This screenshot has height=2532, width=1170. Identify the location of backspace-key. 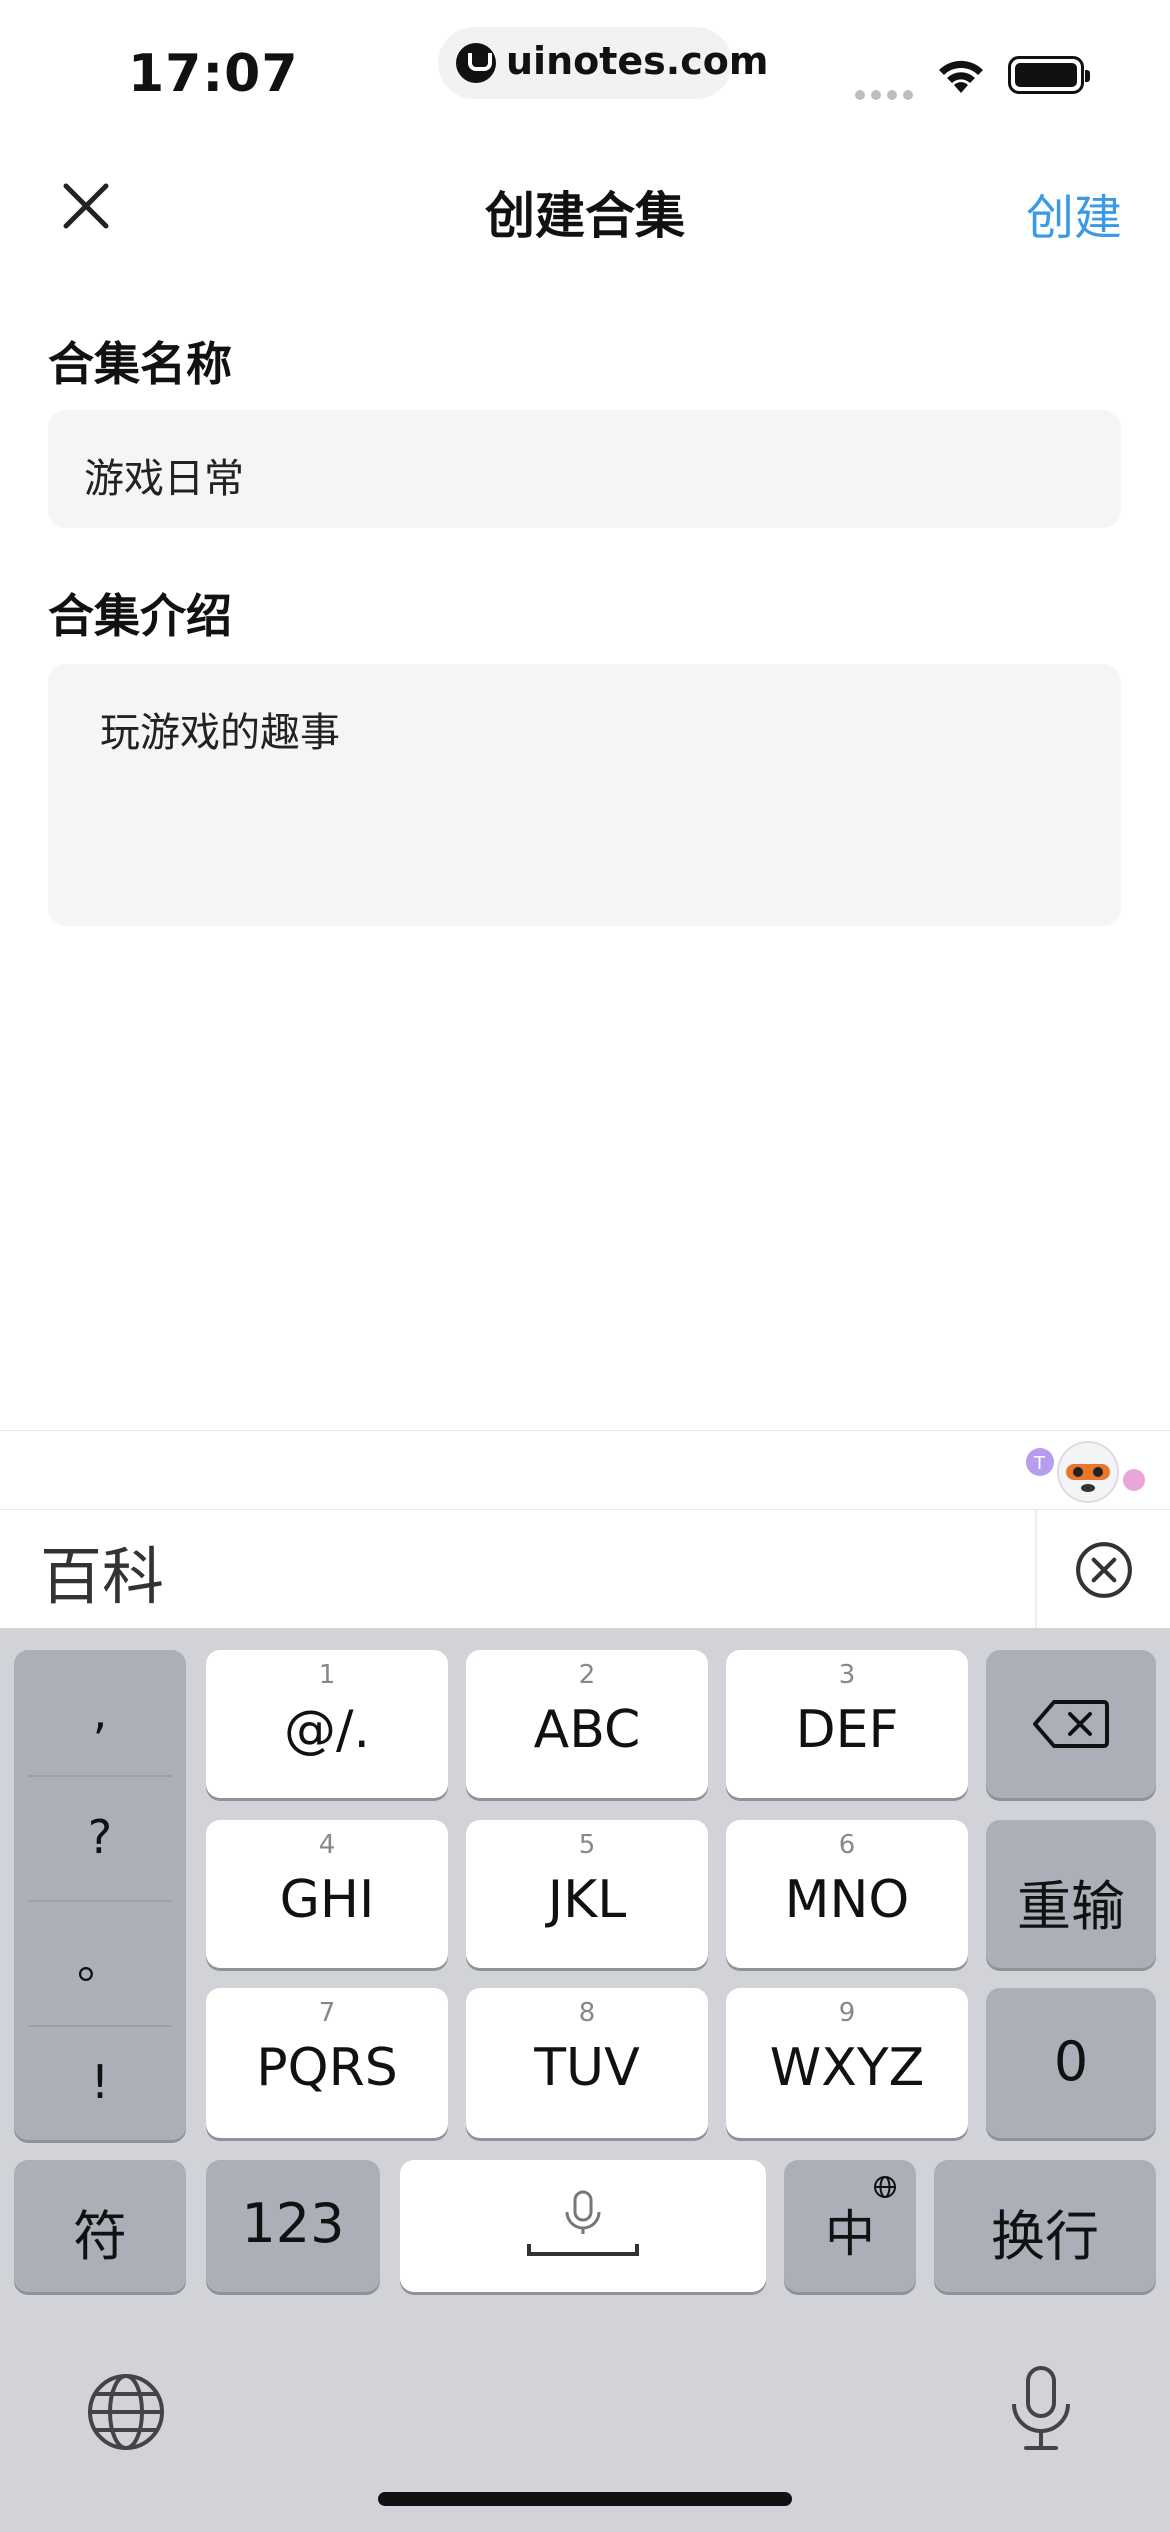
(1071, 1724).